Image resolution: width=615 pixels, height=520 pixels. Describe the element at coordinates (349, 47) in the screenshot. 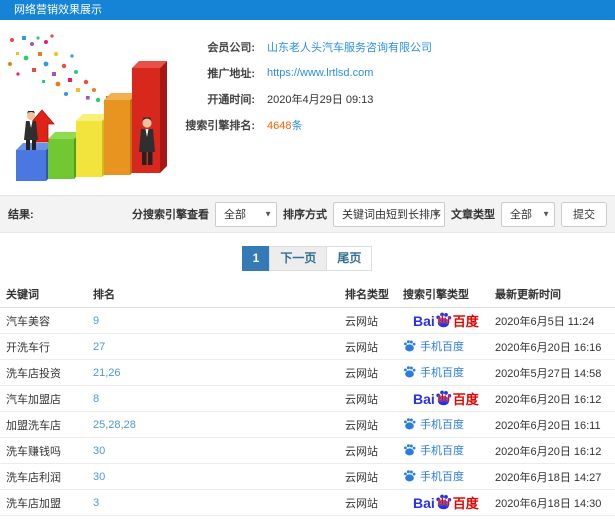

I see `member-company-link: 山东老人头汽车服务咨询有限公司` at that location.